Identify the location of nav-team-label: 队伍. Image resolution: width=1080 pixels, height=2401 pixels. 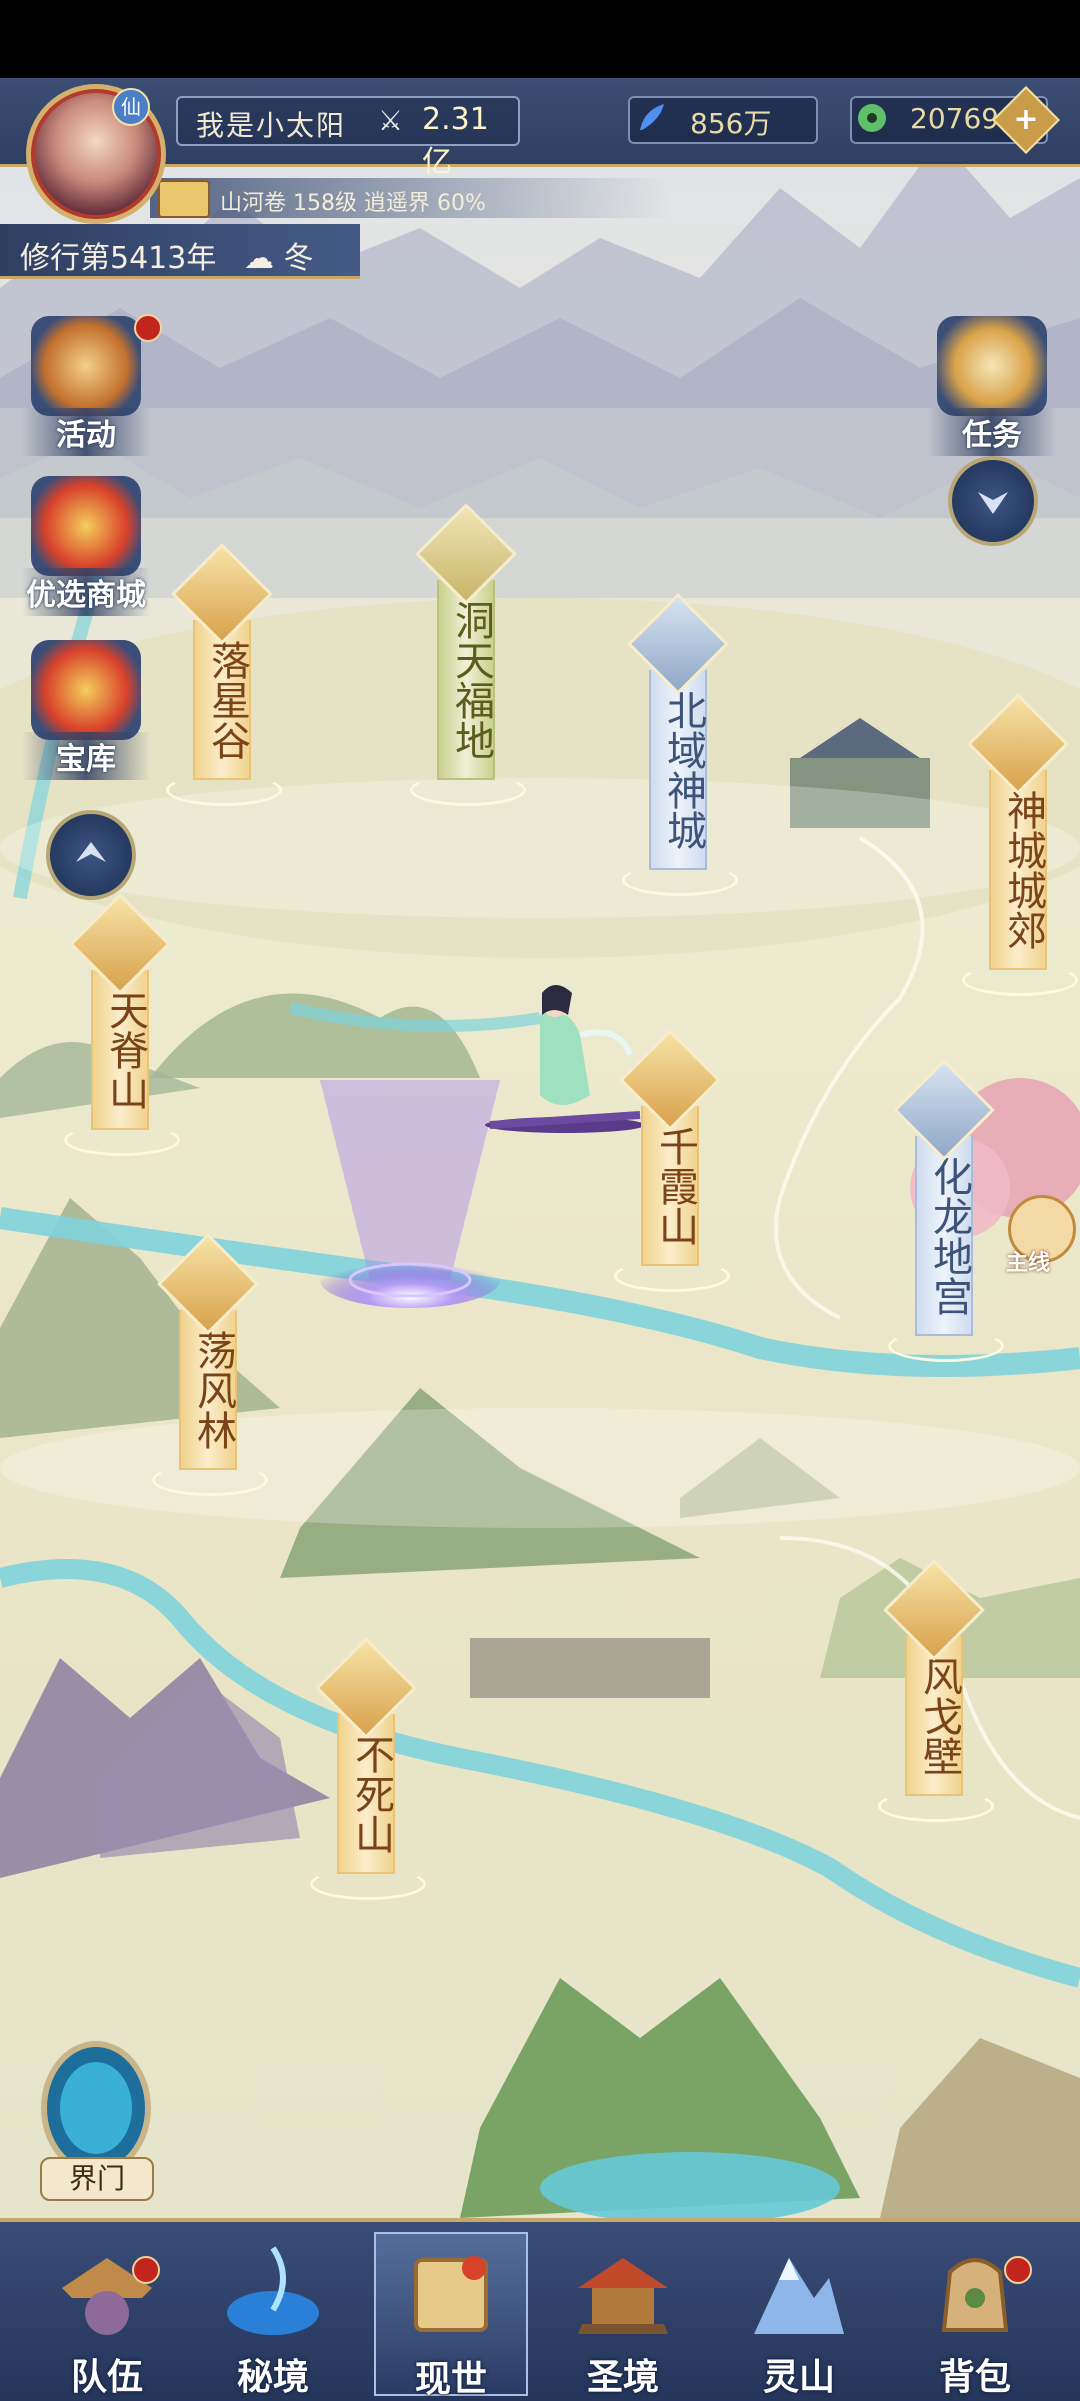
(106, 2377).